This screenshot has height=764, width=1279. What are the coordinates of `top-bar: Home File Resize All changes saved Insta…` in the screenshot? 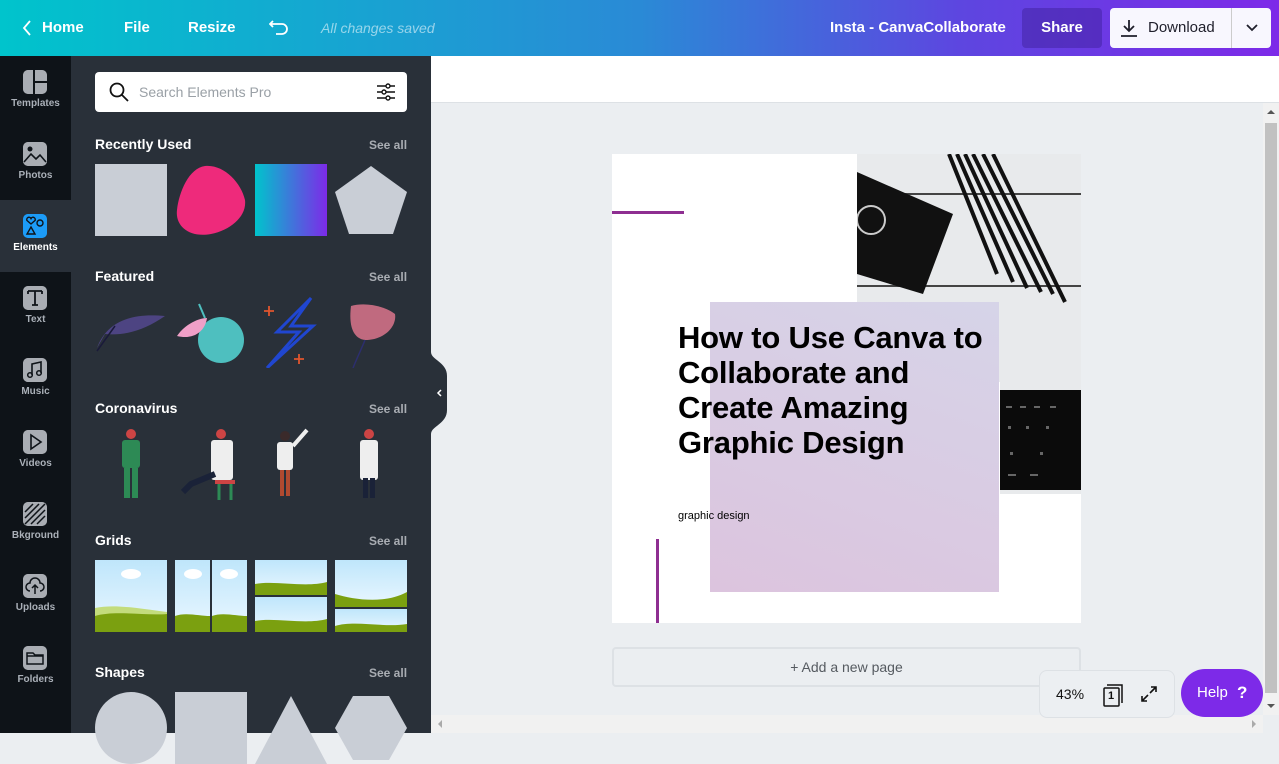 It's located at (639, 28).